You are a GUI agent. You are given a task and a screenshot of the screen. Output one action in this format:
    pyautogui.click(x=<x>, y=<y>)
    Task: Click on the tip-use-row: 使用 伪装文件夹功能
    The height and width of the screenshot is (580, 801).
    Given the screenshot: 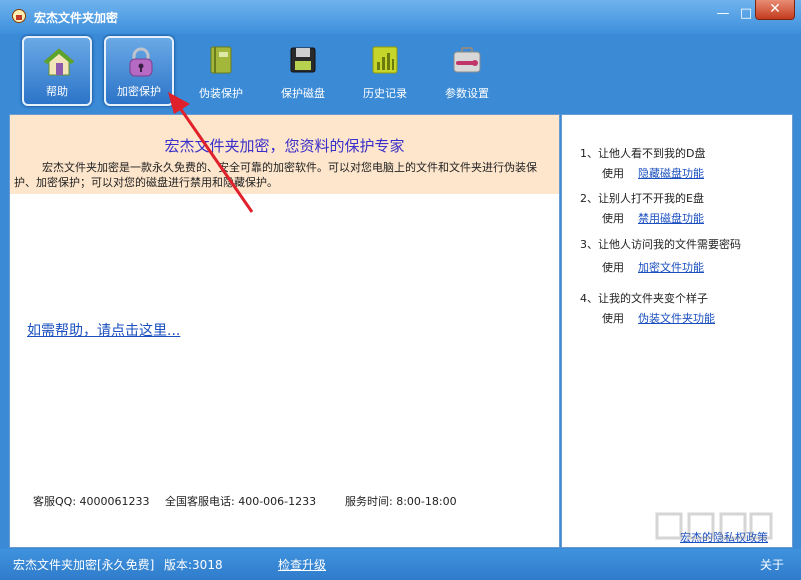 What is the action you would take?
    pyautogui.click(x=658, y=318)
    